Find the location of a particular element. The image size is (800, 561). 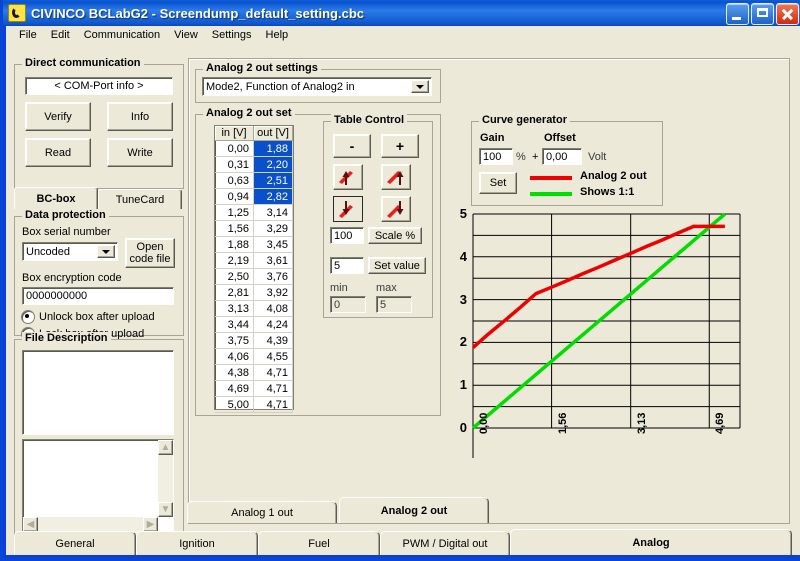

set-value-button: Set value is located at coordinates (397, 265).